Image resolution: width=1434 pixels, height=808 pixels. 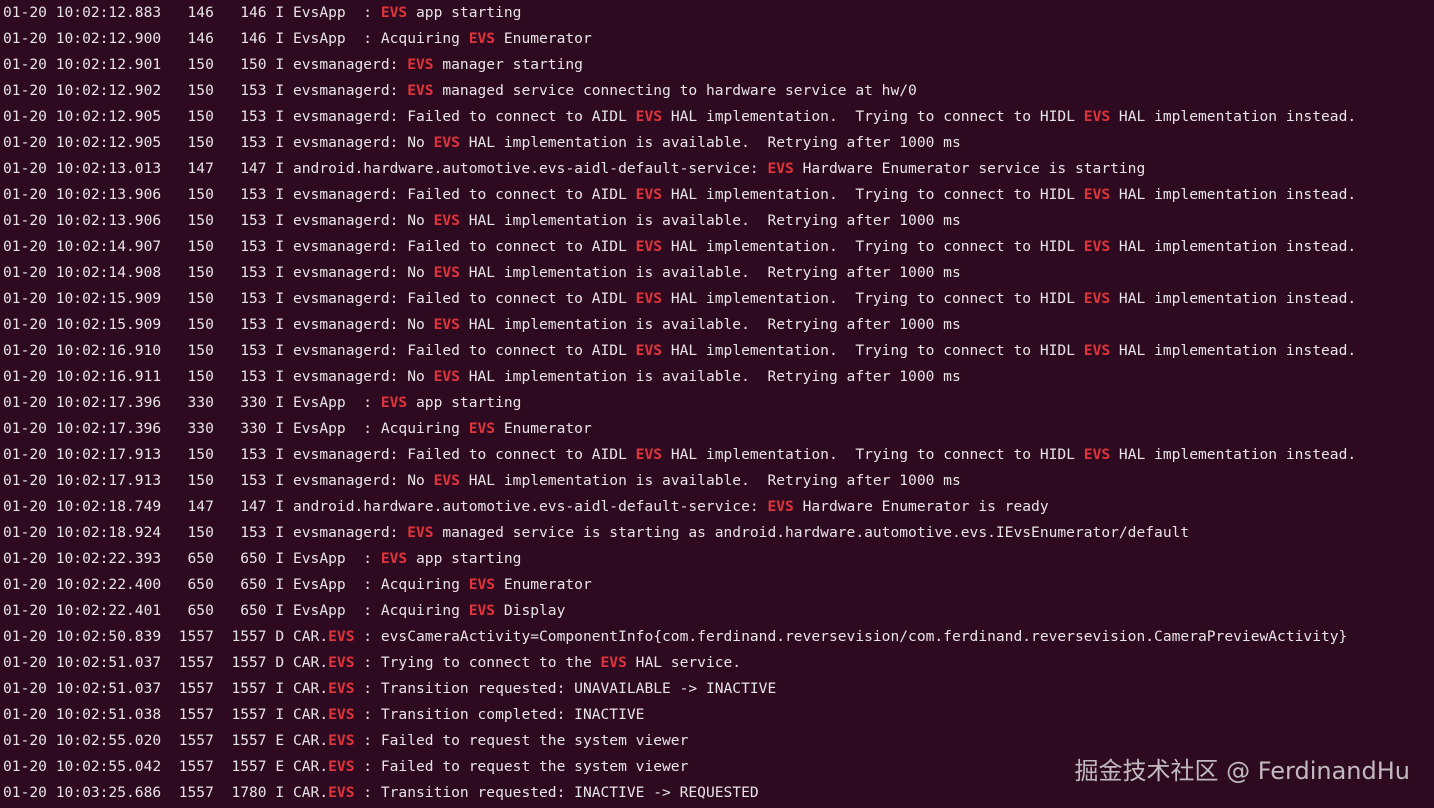 What do you see at coordinates (82, 428) in the screenshot?
I see `log-timestamp: 01-20 10:02:17.396` at bounding box center [82, 428].